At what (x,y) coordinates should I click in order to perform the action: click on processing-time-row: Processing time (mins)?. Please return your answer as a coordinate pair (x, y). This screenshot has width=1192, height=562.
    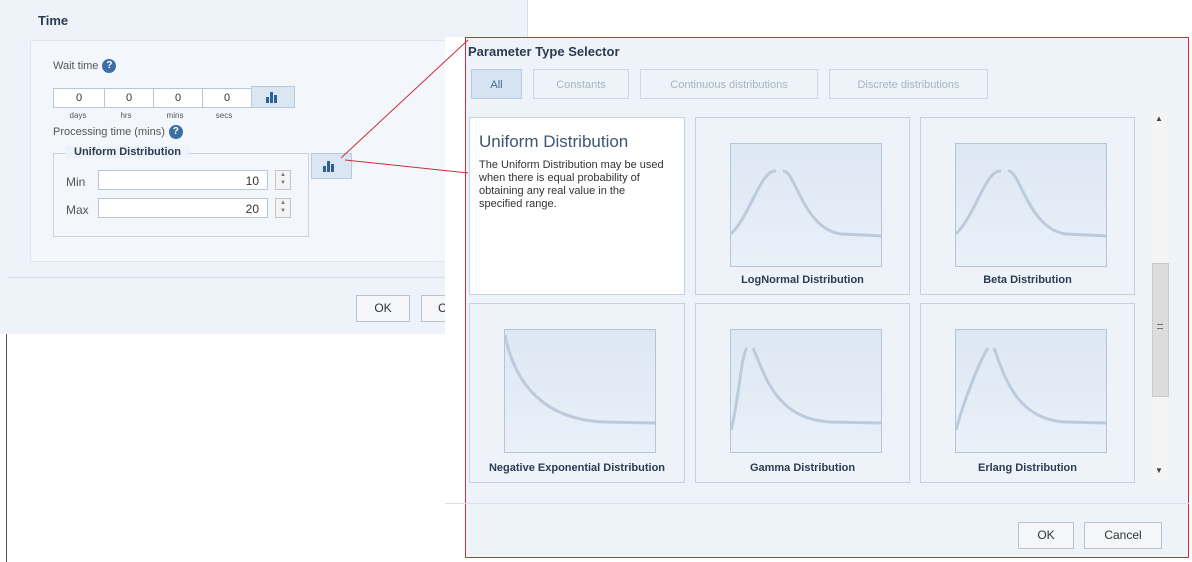
    Looking at the image, I should click on (118, 132).